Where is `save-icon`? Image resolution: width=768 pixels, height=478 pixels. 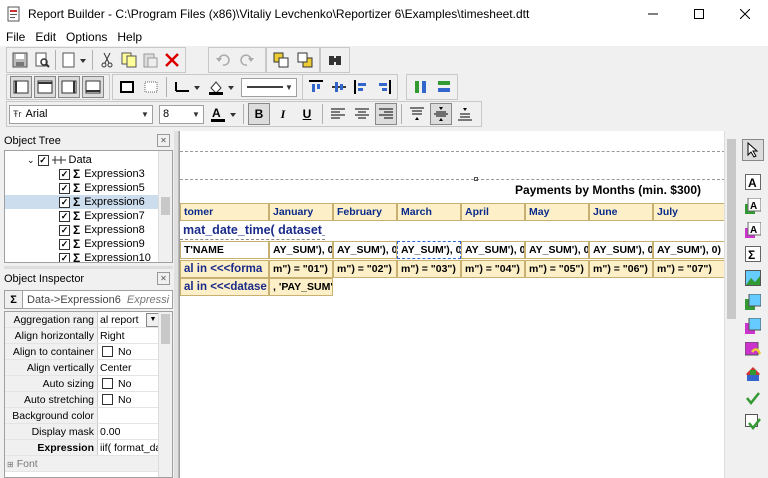 save-icon is located at coordinates (20, 60).